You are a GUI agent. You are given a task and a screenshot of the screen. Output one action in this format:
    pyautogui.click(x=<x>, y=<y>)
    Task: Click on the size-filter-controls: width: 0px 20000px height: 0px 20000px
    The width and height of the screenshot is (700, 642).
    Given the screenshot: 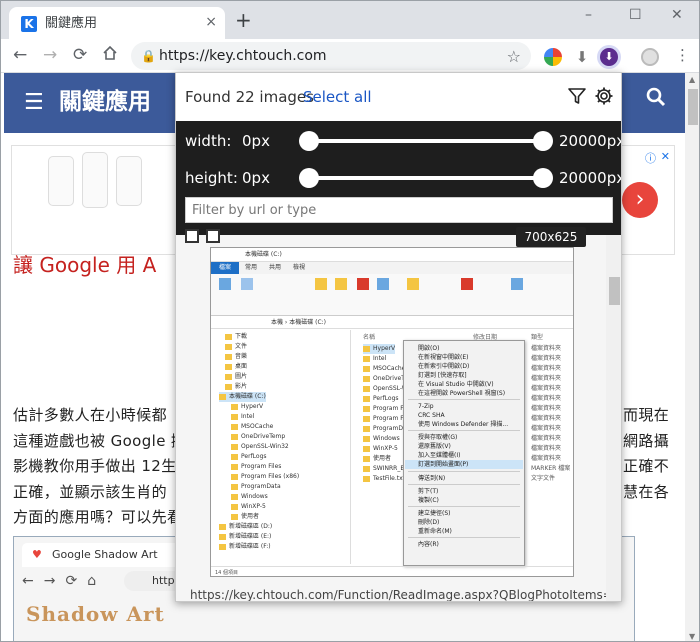 What is the action you would take?
    pyautogui.click(x=398, y=178)
    